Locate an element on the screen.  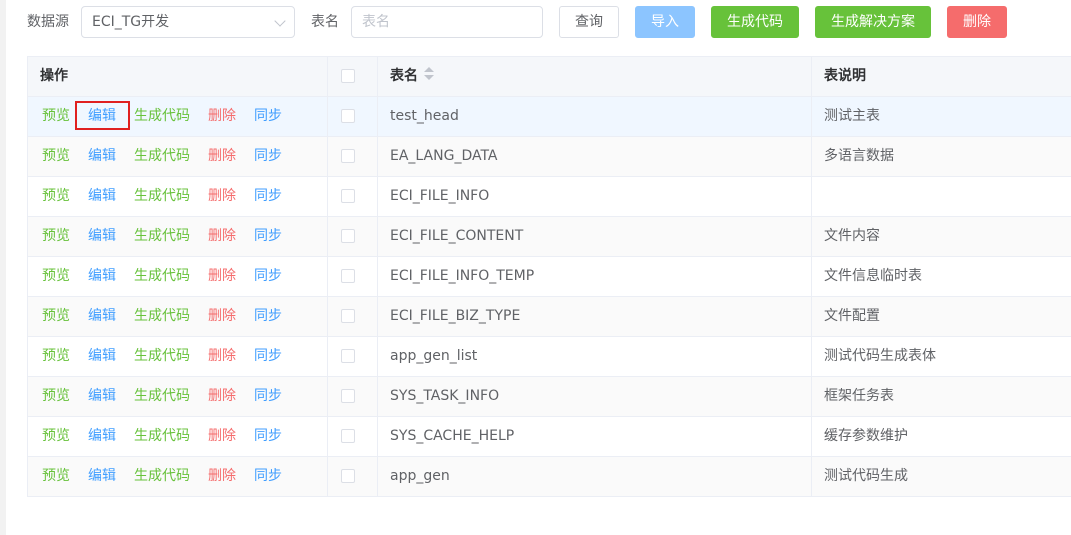
import-button: 导入 is located at coordinates (665, 22).